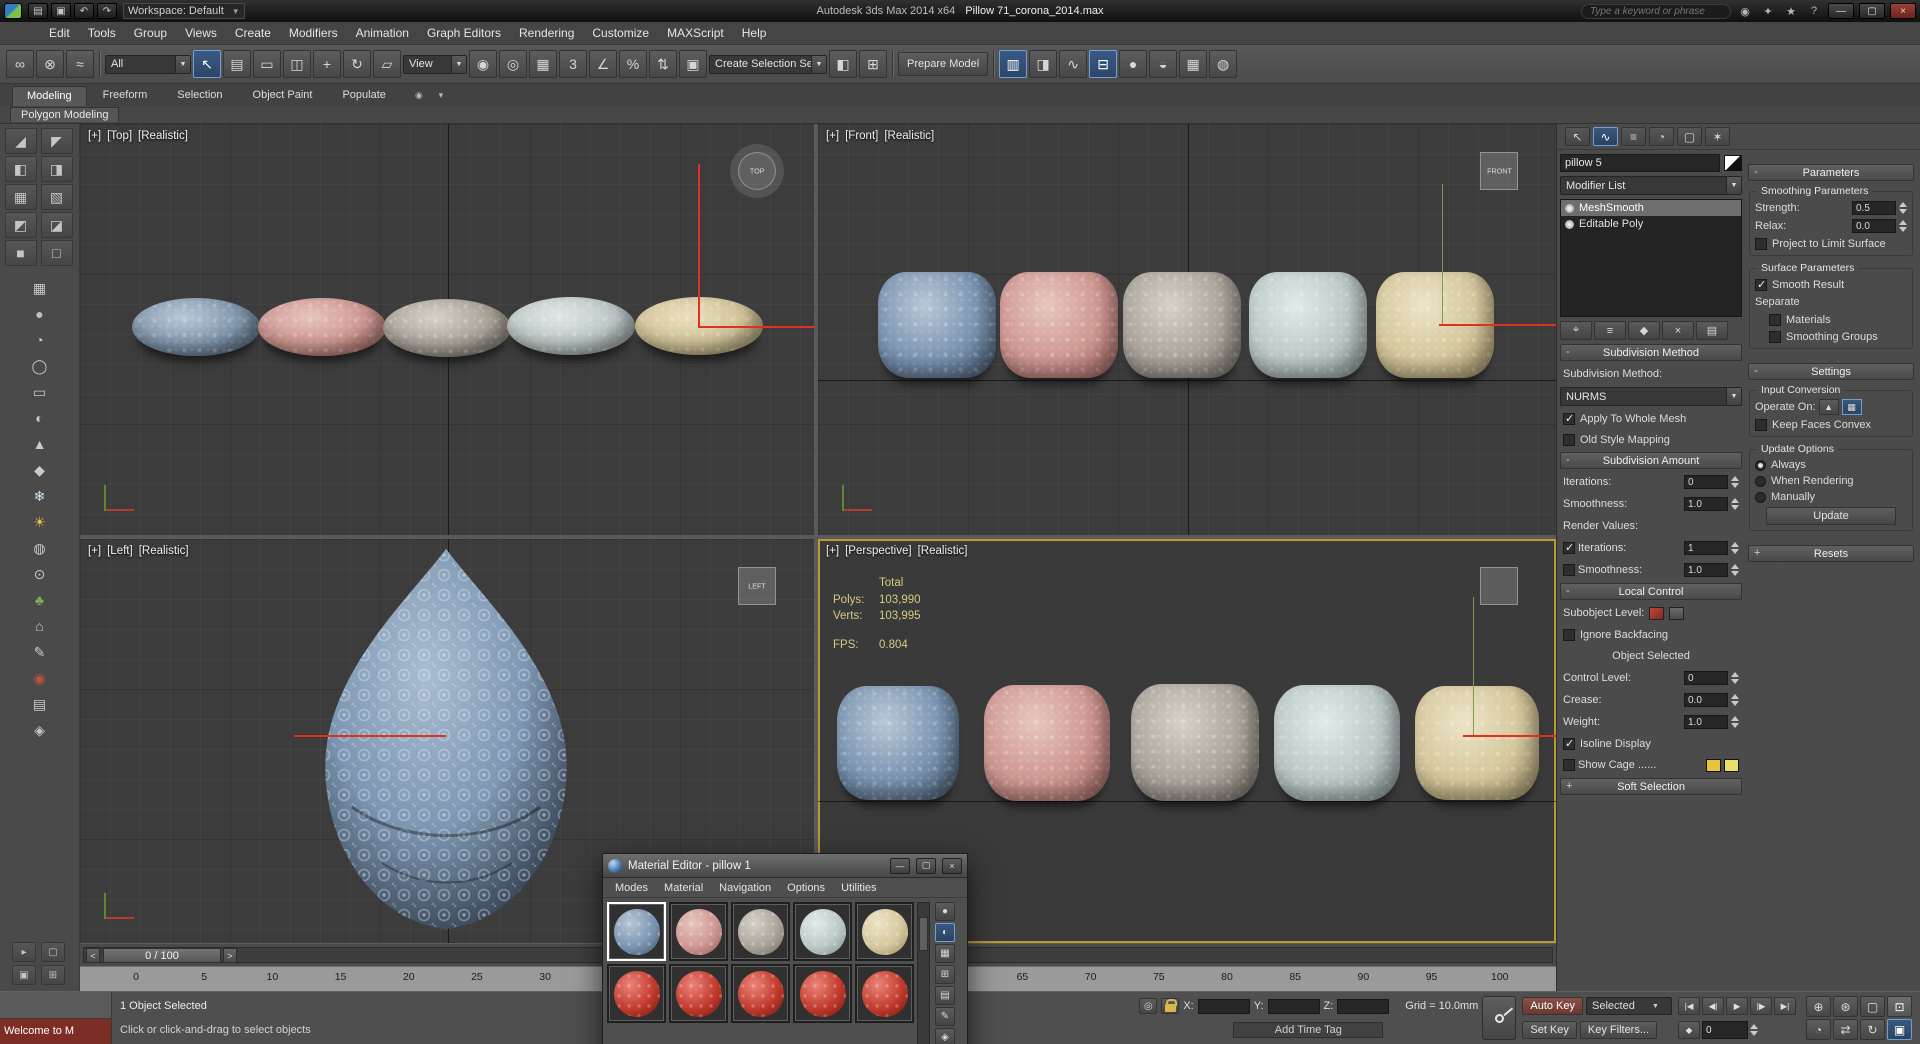 The width and height of the screenshot is (1920, 1044). Describe the element at coordinates (1651, 224) in the screenshot. I see `modifier-stack-row: Editable Poly` at that location.